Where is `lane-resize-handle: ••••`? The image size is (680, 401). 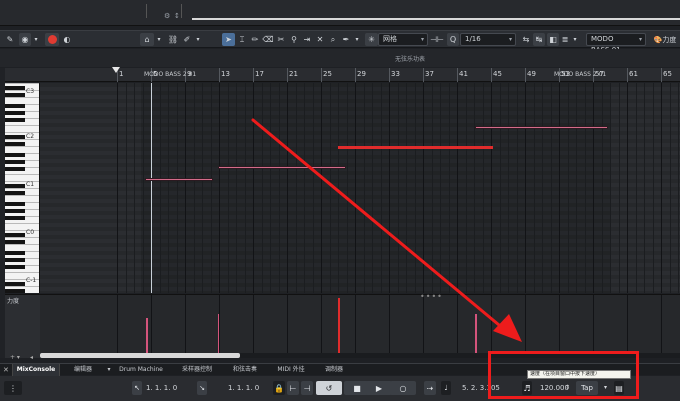
lane-resize-handle: •••• is located at coordinates (431, 296).